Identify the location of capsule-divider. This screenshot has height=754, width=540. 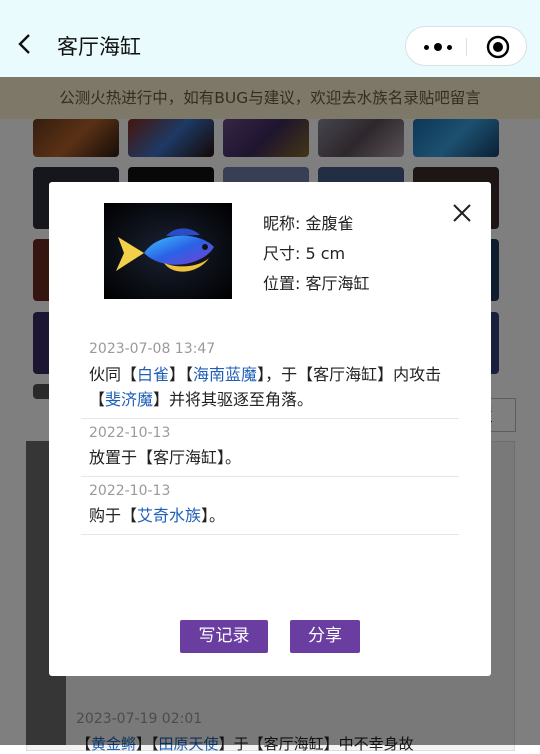
(466, 47).